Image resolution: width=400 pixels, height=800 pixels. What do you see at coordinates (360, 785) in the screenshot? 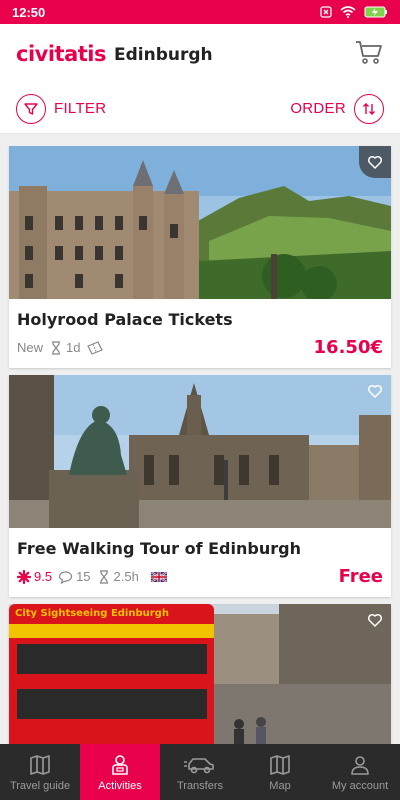
I see `nav-label: My account` at bounding box center [360, 785].